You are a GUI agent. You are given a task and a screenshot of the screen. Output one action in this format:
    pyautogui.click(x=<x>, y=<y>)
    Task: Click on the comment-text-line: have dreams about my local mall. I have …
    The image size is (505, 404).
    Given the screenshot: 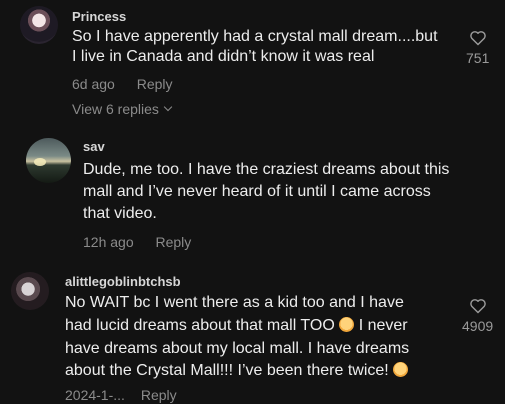 What is the action you would take?
    pyautogui.click(x=237, y=348)
    